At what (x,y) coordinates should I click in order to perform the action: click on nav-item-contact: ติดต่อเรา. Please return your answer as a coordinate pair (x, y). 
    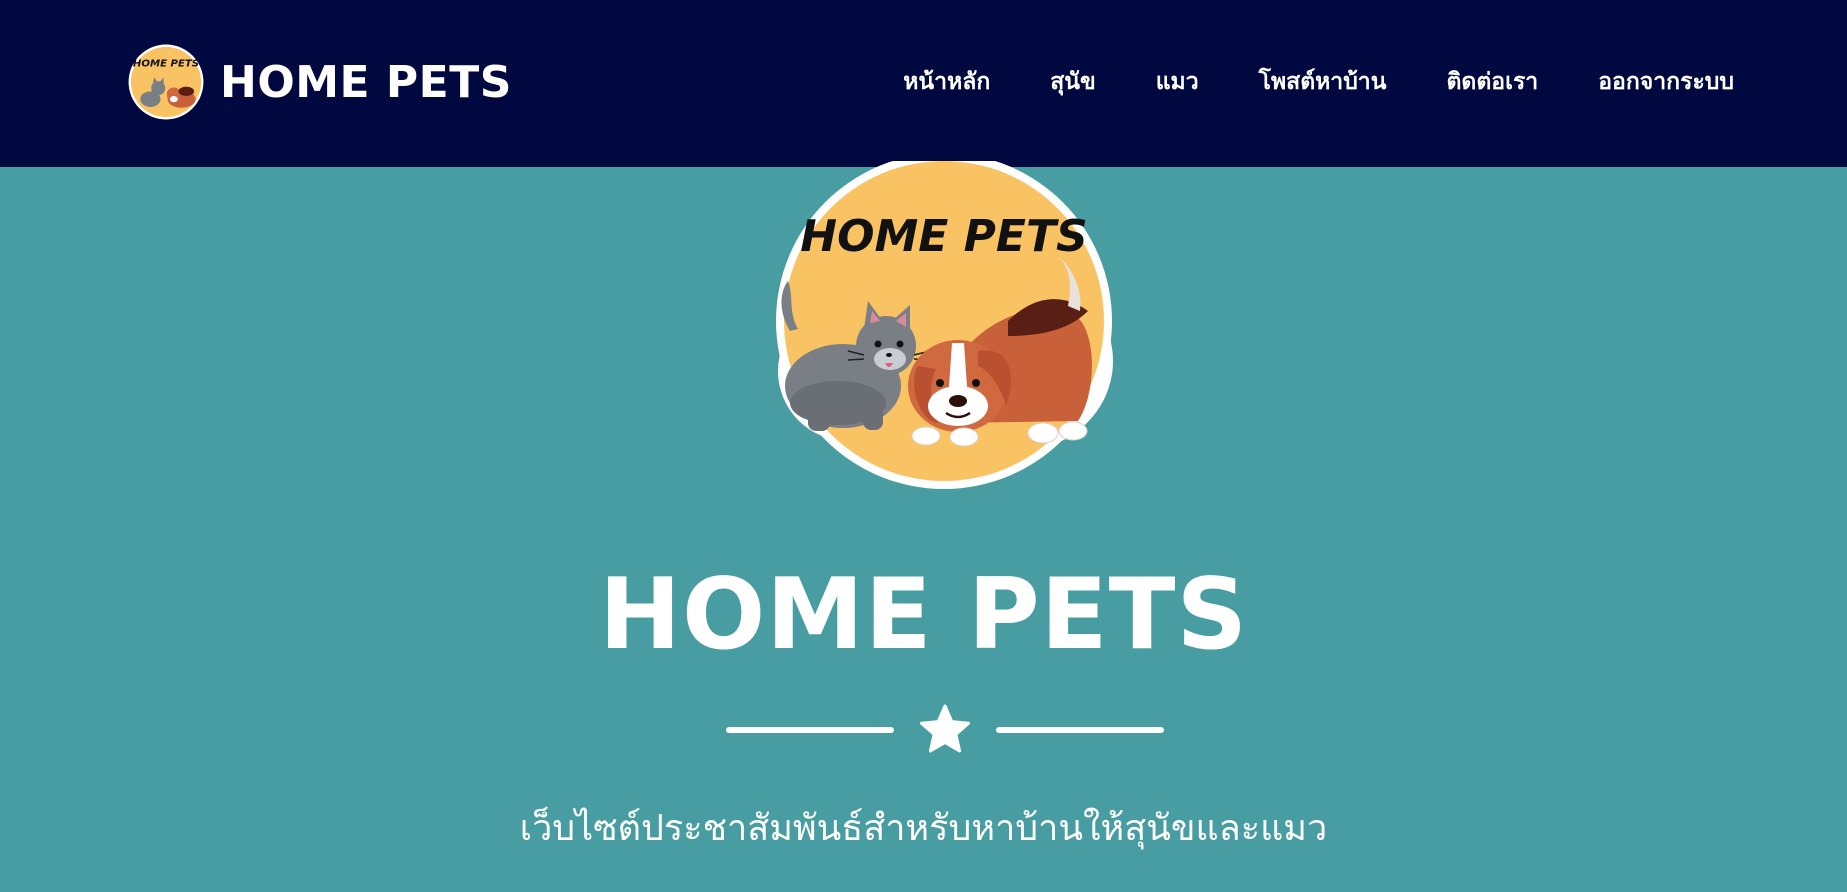
    Looking at the image, I should click on (1492, 82).